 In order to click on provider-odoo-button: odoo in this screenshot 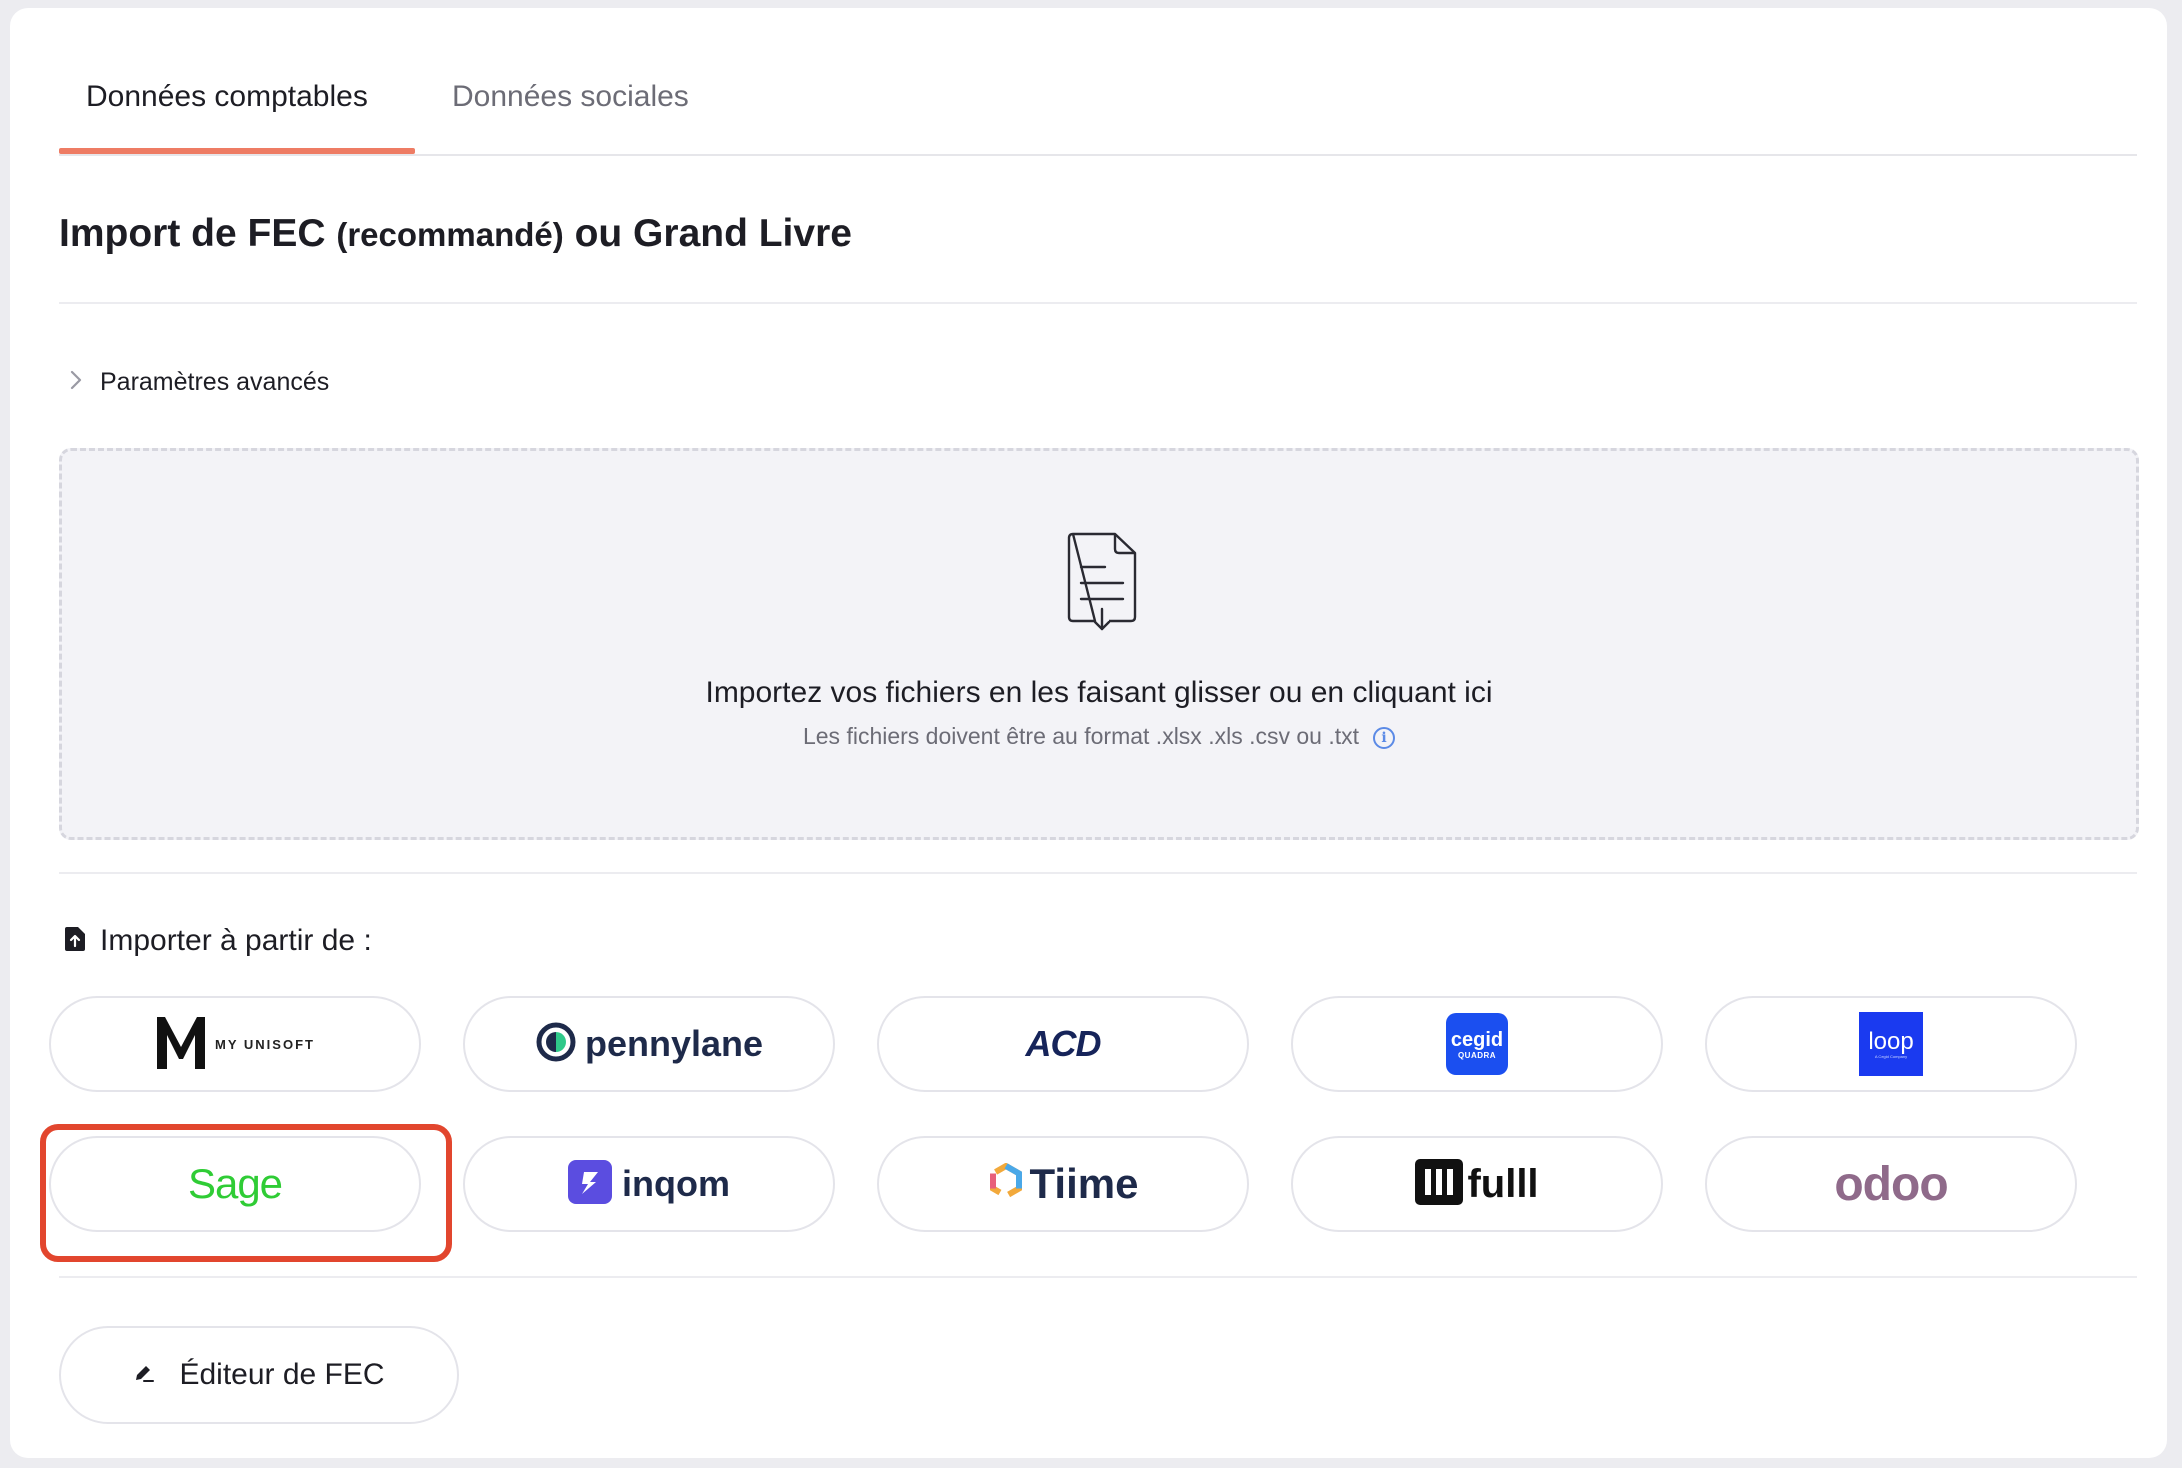, I will do `click(1891, 1184)`.